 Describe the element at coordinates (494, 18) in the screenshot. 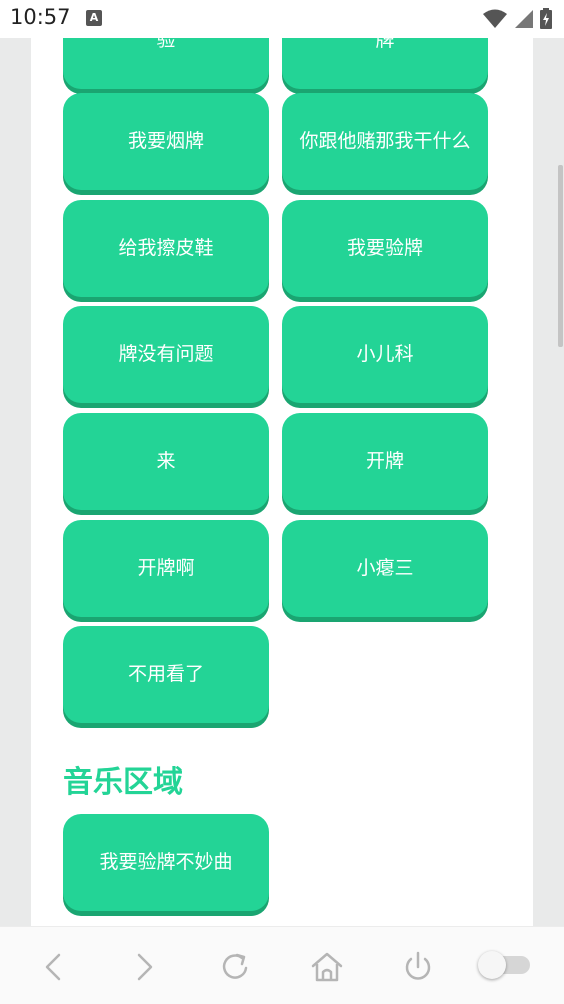

I see `wifi-icon` at that location.